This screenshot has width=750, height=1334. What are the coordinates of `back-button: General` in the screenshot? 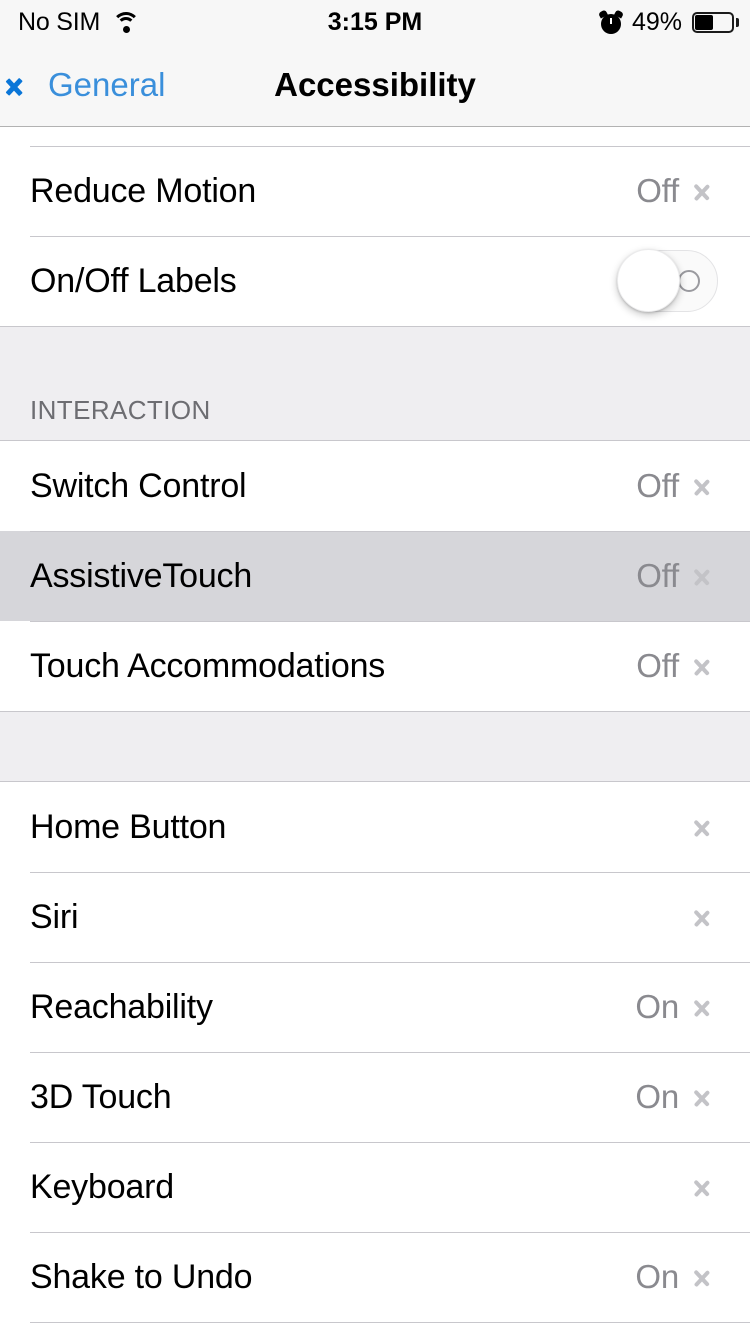 It's located at (82, 85).